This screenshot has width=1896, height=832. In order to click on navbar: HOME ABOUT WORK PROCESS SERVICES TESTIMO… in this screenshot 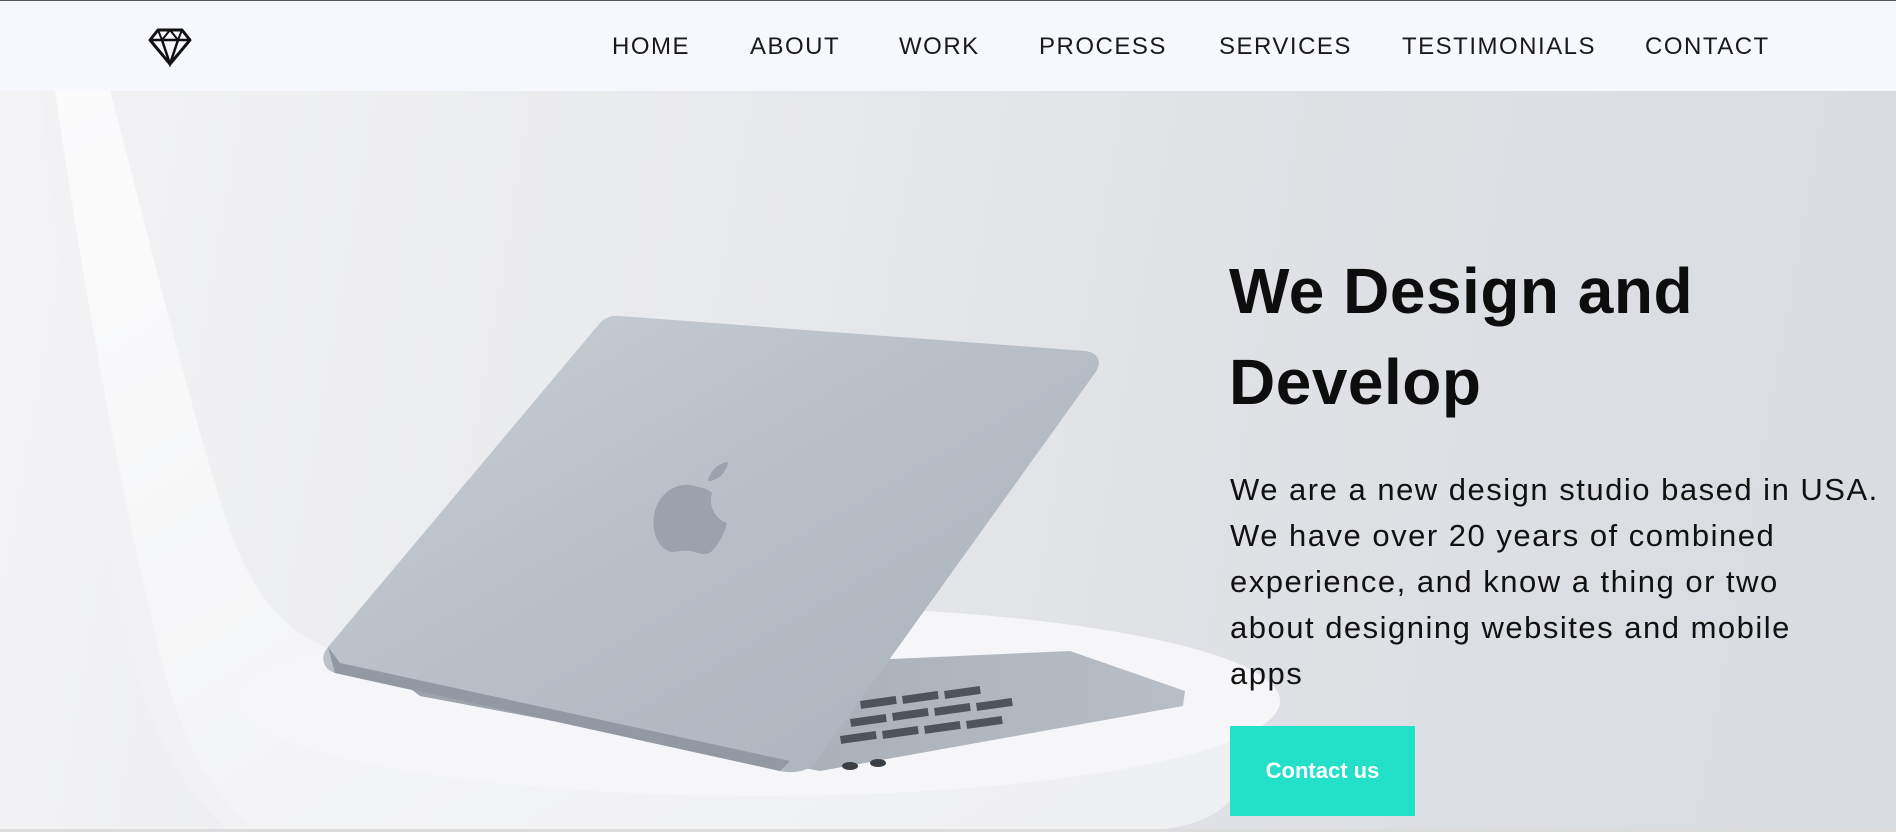, I will do `click(948, 46)`.